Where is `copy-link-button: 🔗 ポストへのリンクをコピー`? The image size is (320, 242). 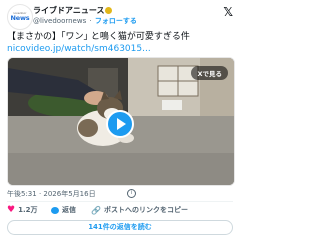 copy-link-button: 🔗 ポストへのリンクをコピー is located at coordinates (139, 210).